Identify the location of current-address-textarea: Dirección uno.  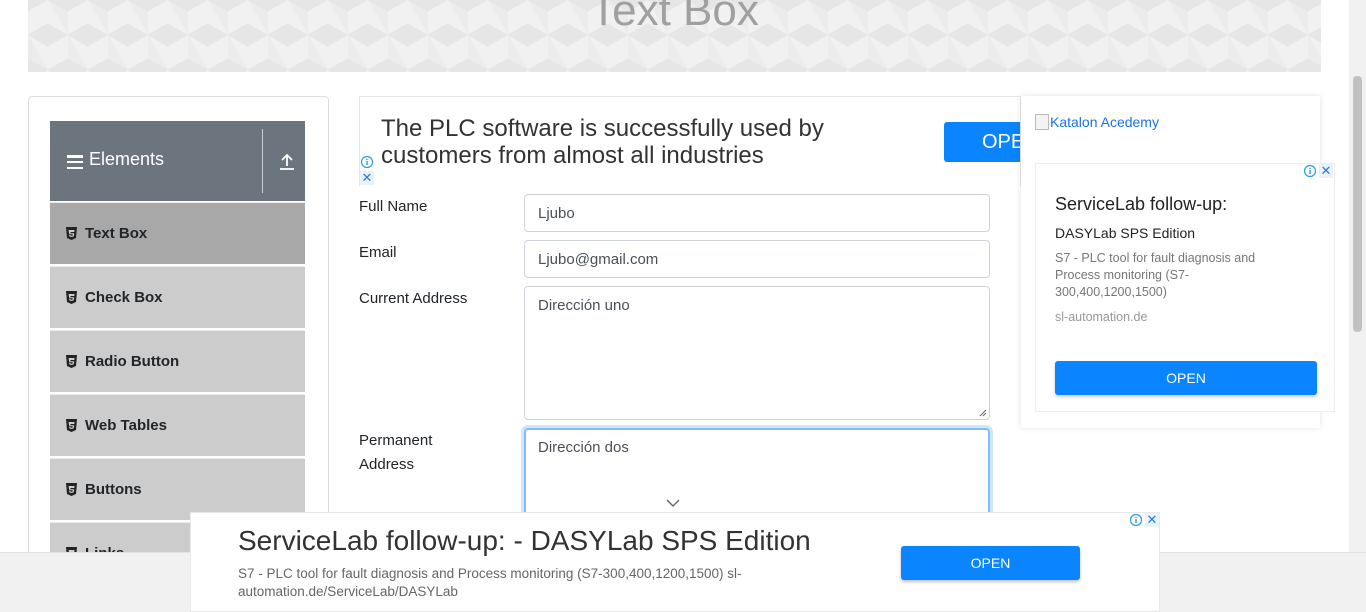
(757, 353).